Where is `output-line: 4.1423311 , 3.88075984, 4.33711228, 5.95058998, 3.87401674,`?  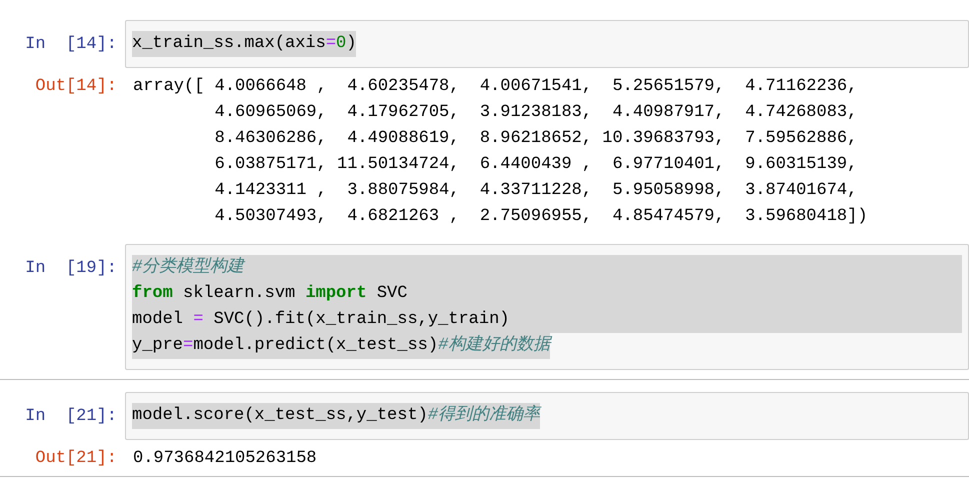 output-line: 4.1423311 , 3.88075984, 4.33711228, 5.95058998, 3.87401674, is located at coordinates (536, 191).